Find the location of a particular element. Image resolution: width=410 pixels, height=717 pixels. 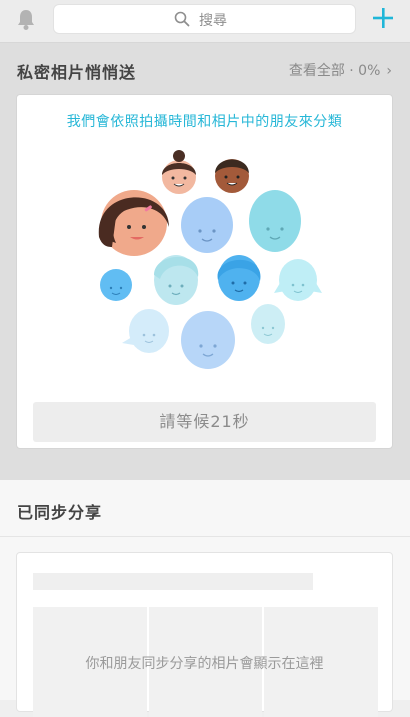

face-girl-large is located at coordinates (133, 223).